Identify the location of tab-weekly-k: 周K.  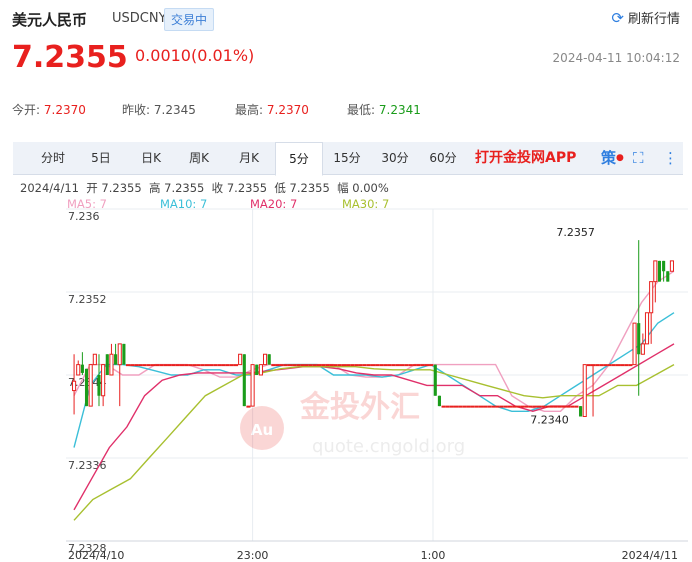
(199, 158).